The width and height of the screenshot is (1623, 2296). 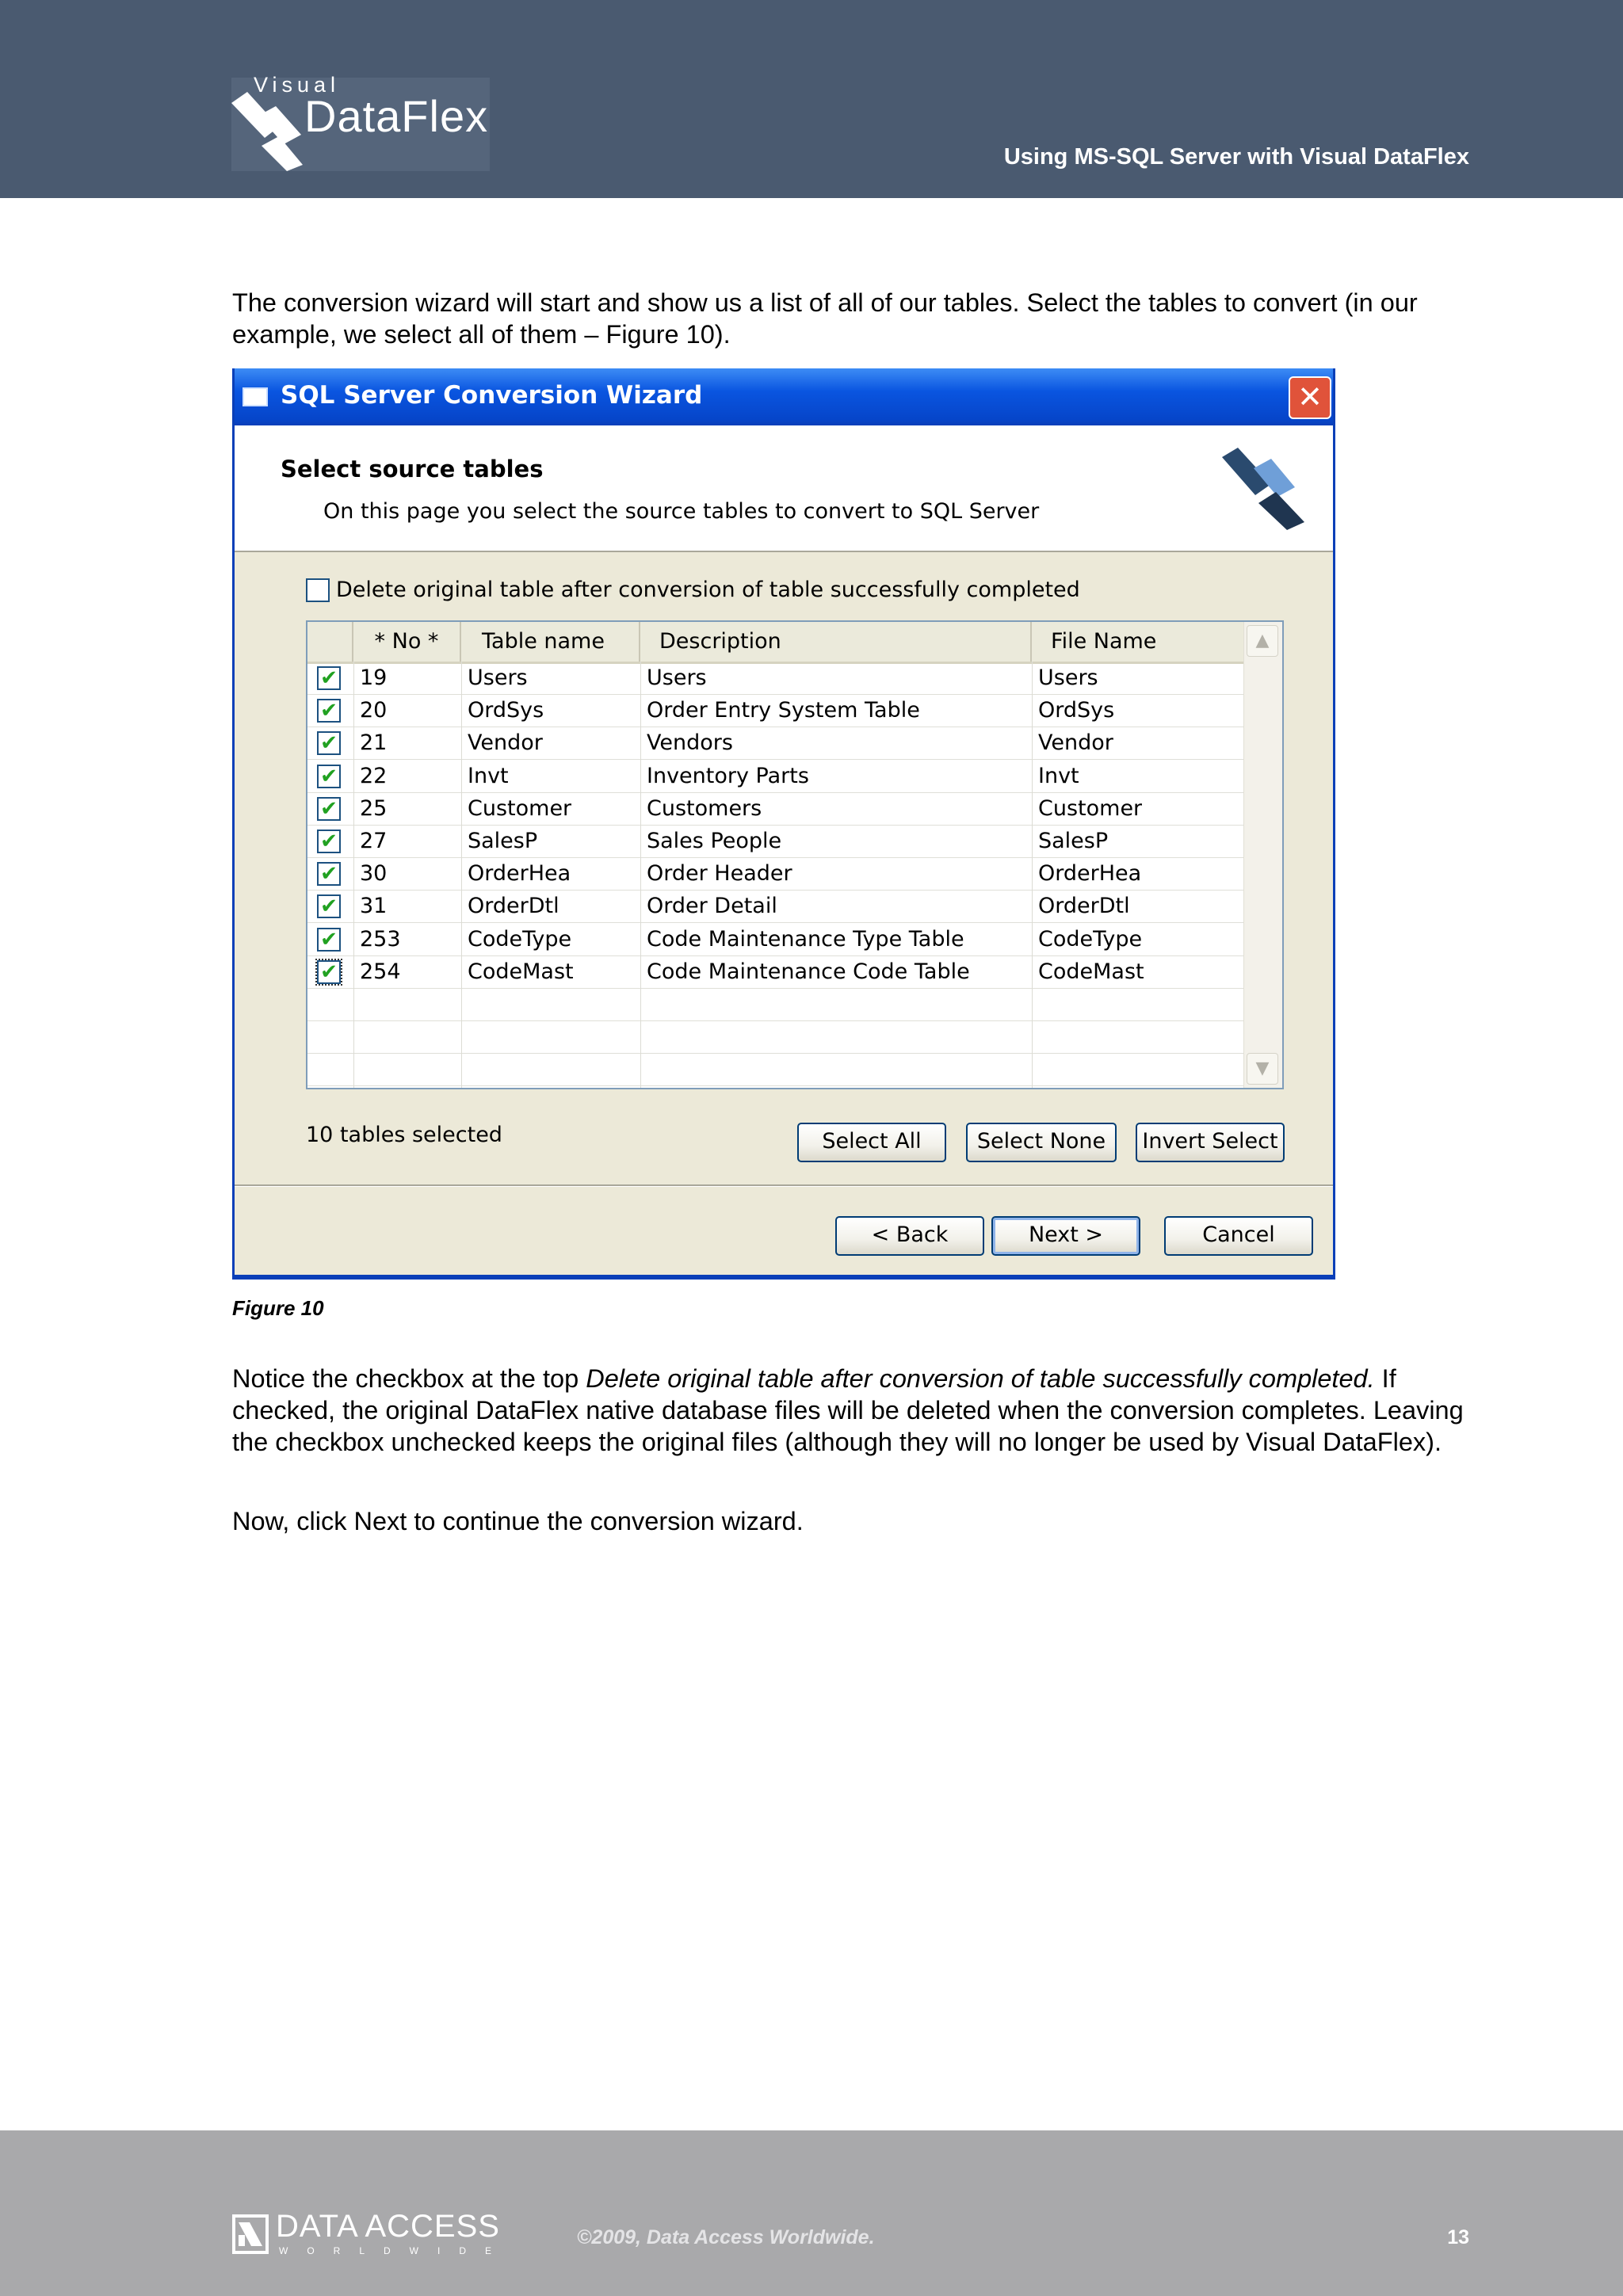 I want to click on select-all-button: Select All, so click(x=871, y=1142).